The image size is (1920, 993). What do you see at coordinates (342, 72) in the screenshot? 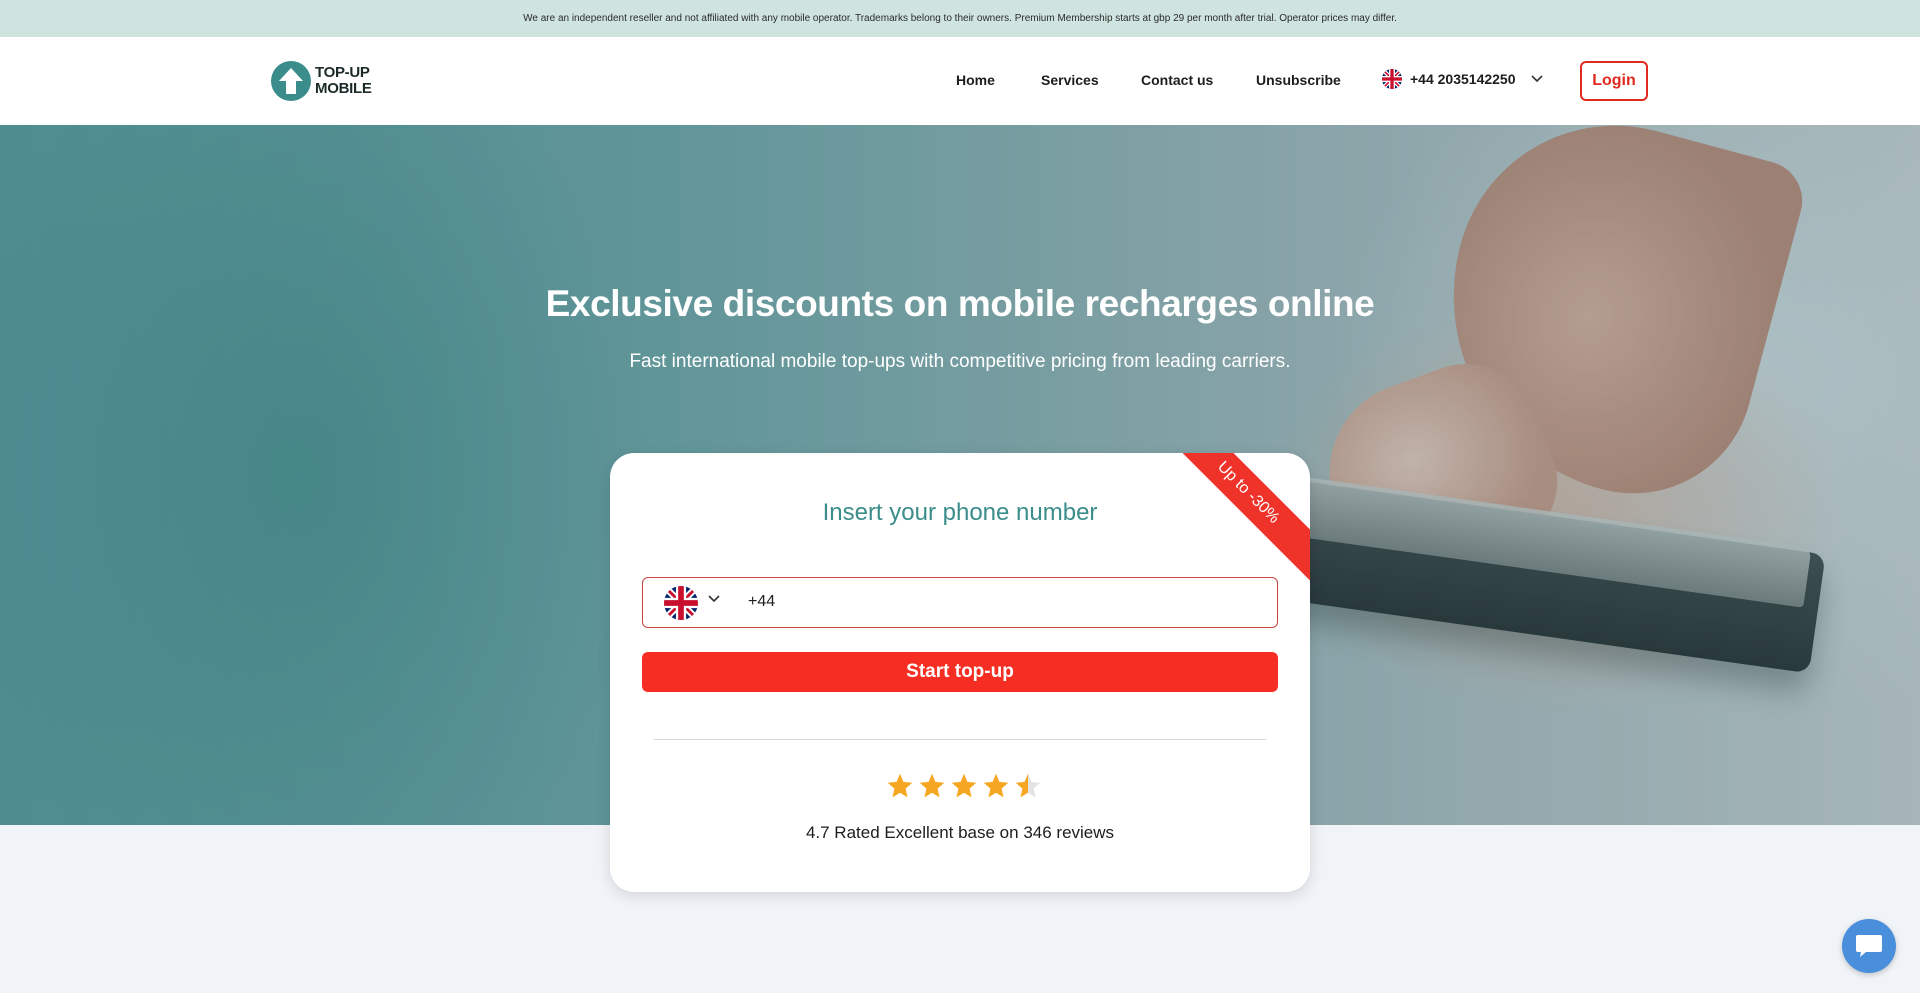
I see `logo-line-1: TOP-UP` at bounding box center [342, 72].